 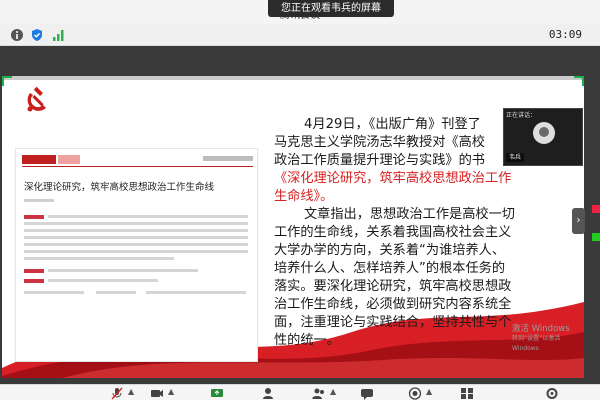 I want to click on participants-icon, so click(x=319, y=393).